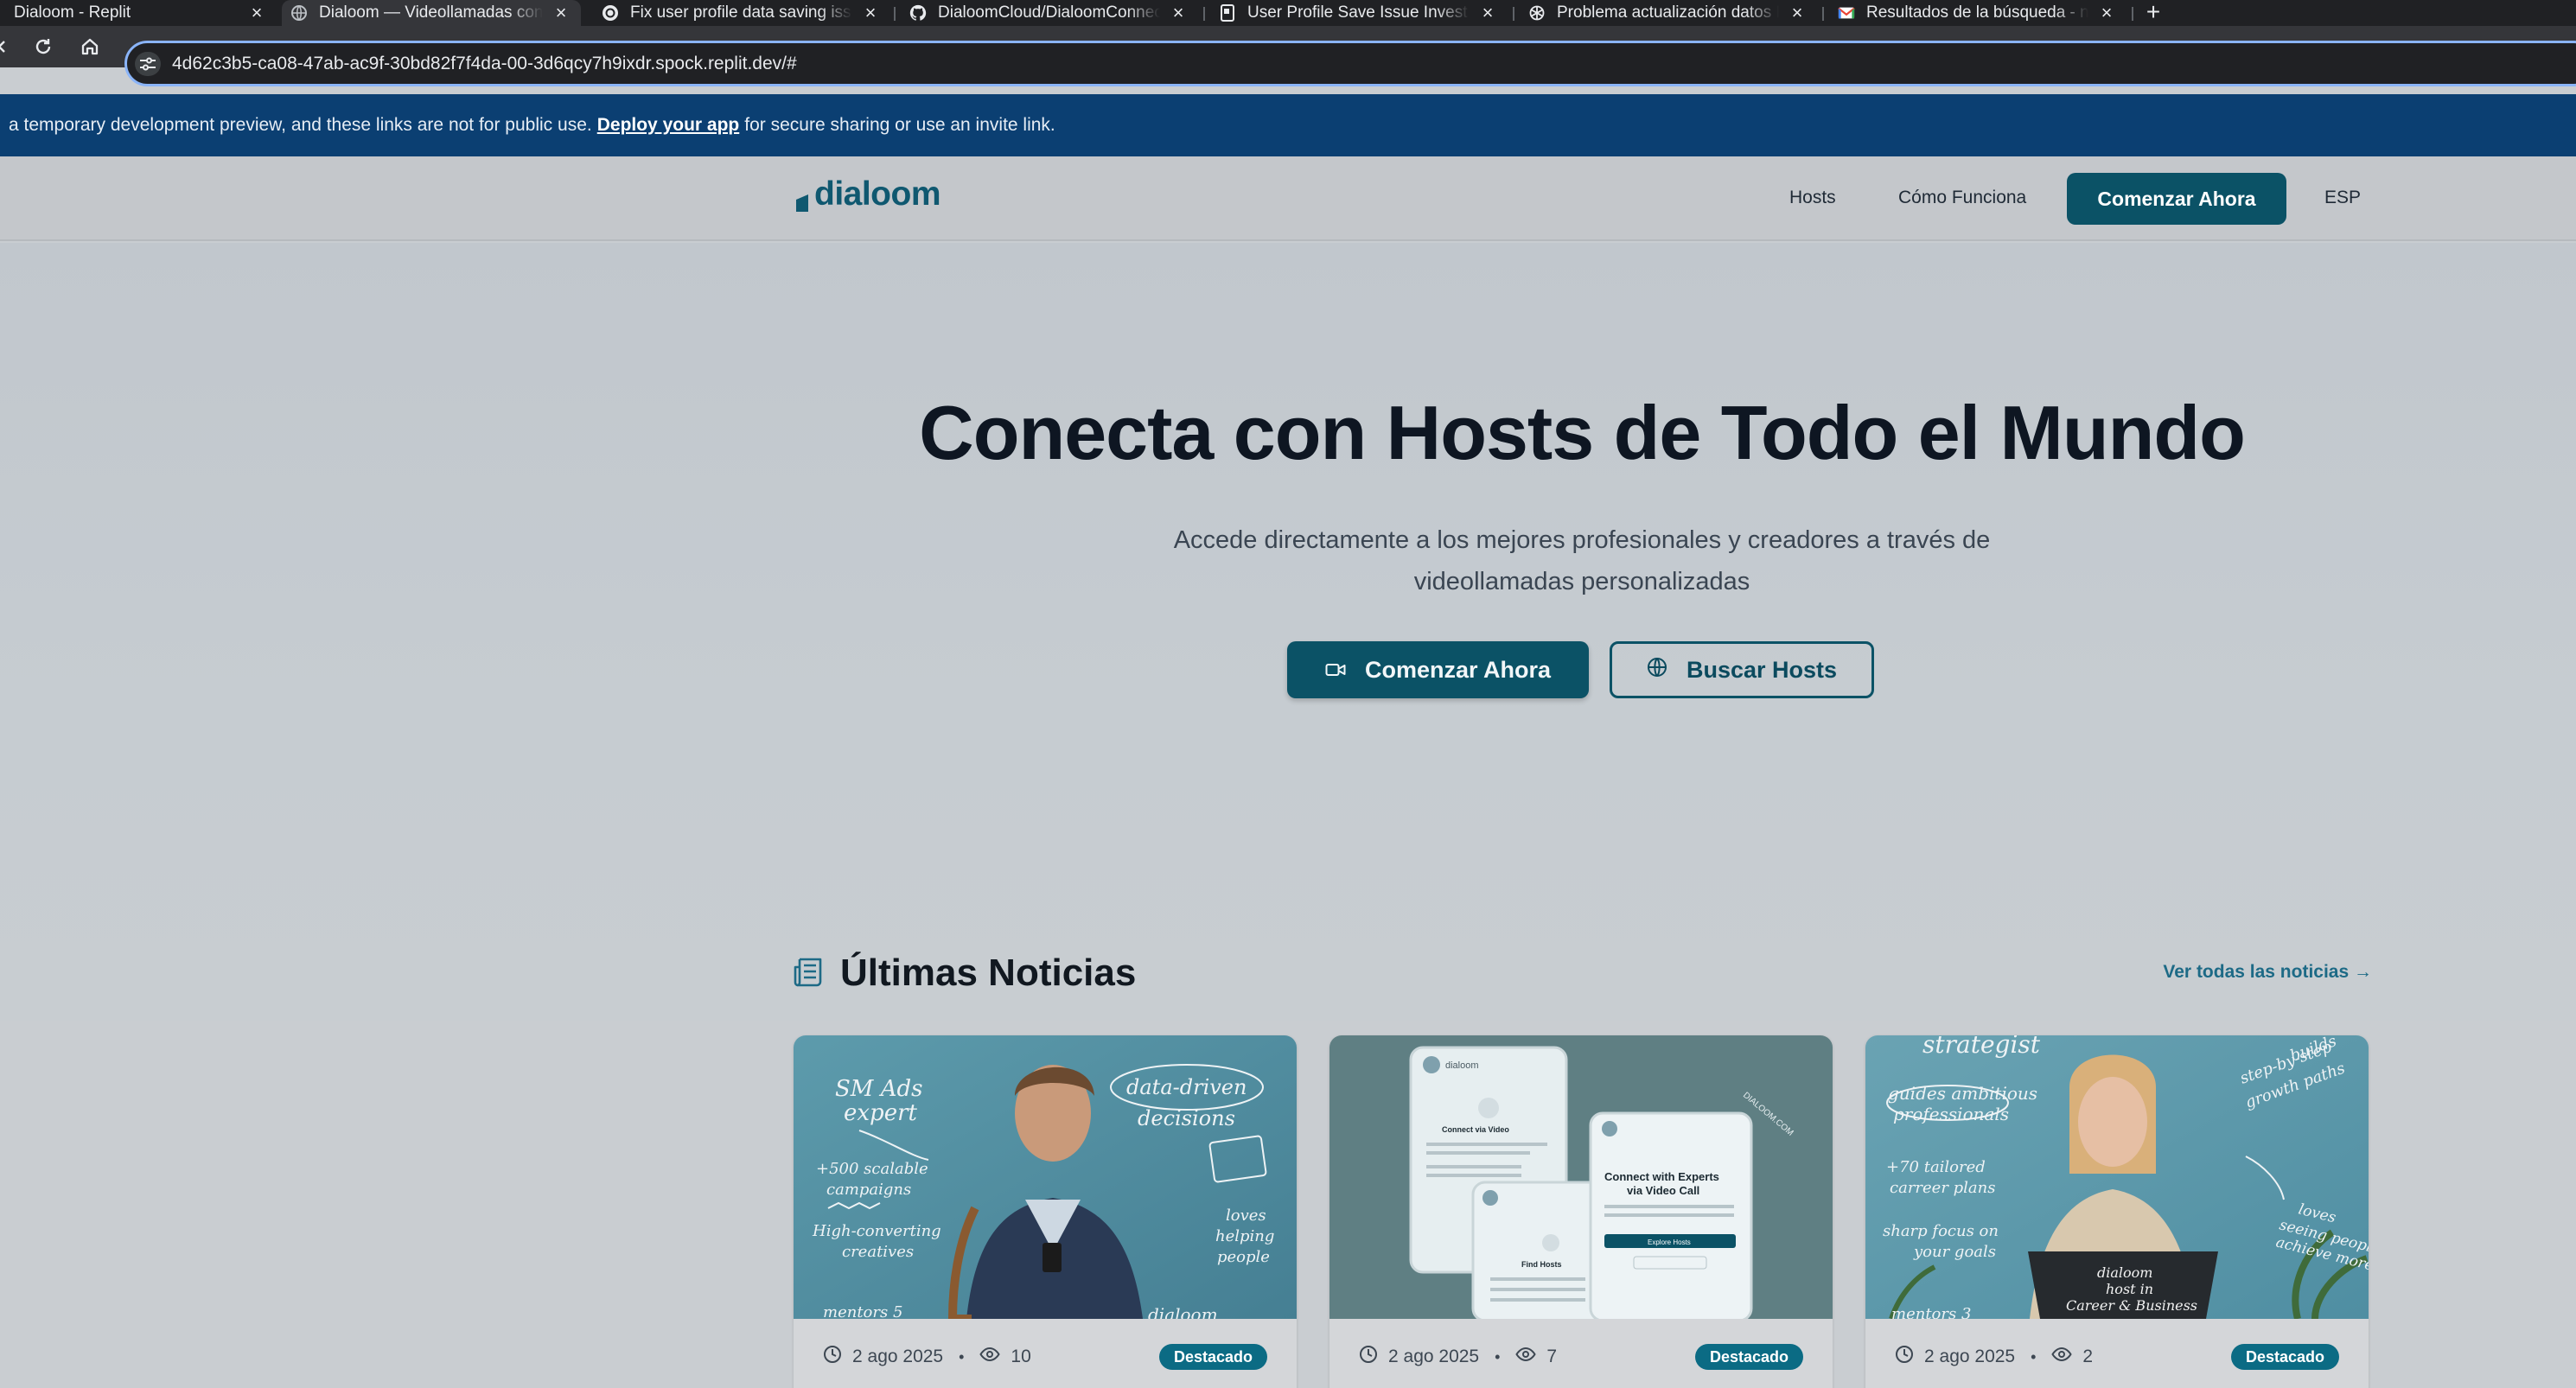 The height and width of the screenshot is (1388, 2576). I want to click on tab-dialoom-videollamadas: Dialoom — Videollamadas con Expertos ×, so click(431, 13).